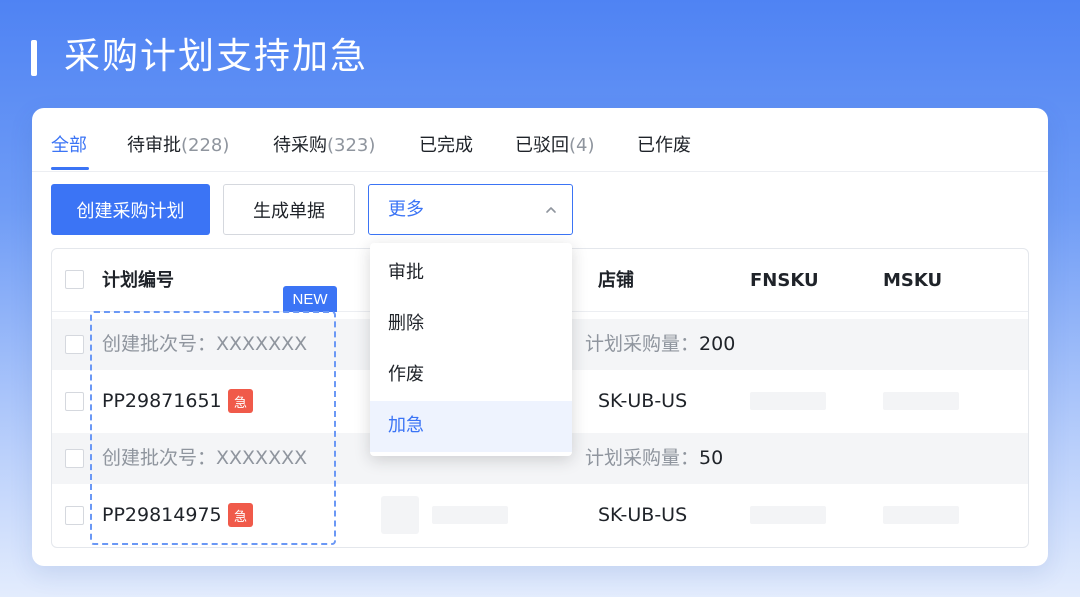 Image resolution: width=1080 pixels, height=597 pixels. What do you see at coordinates (130, 209) in the screenshot?
I see `create-purchase-plan-button: 创建采购计划` at bounding box center [130, 209].